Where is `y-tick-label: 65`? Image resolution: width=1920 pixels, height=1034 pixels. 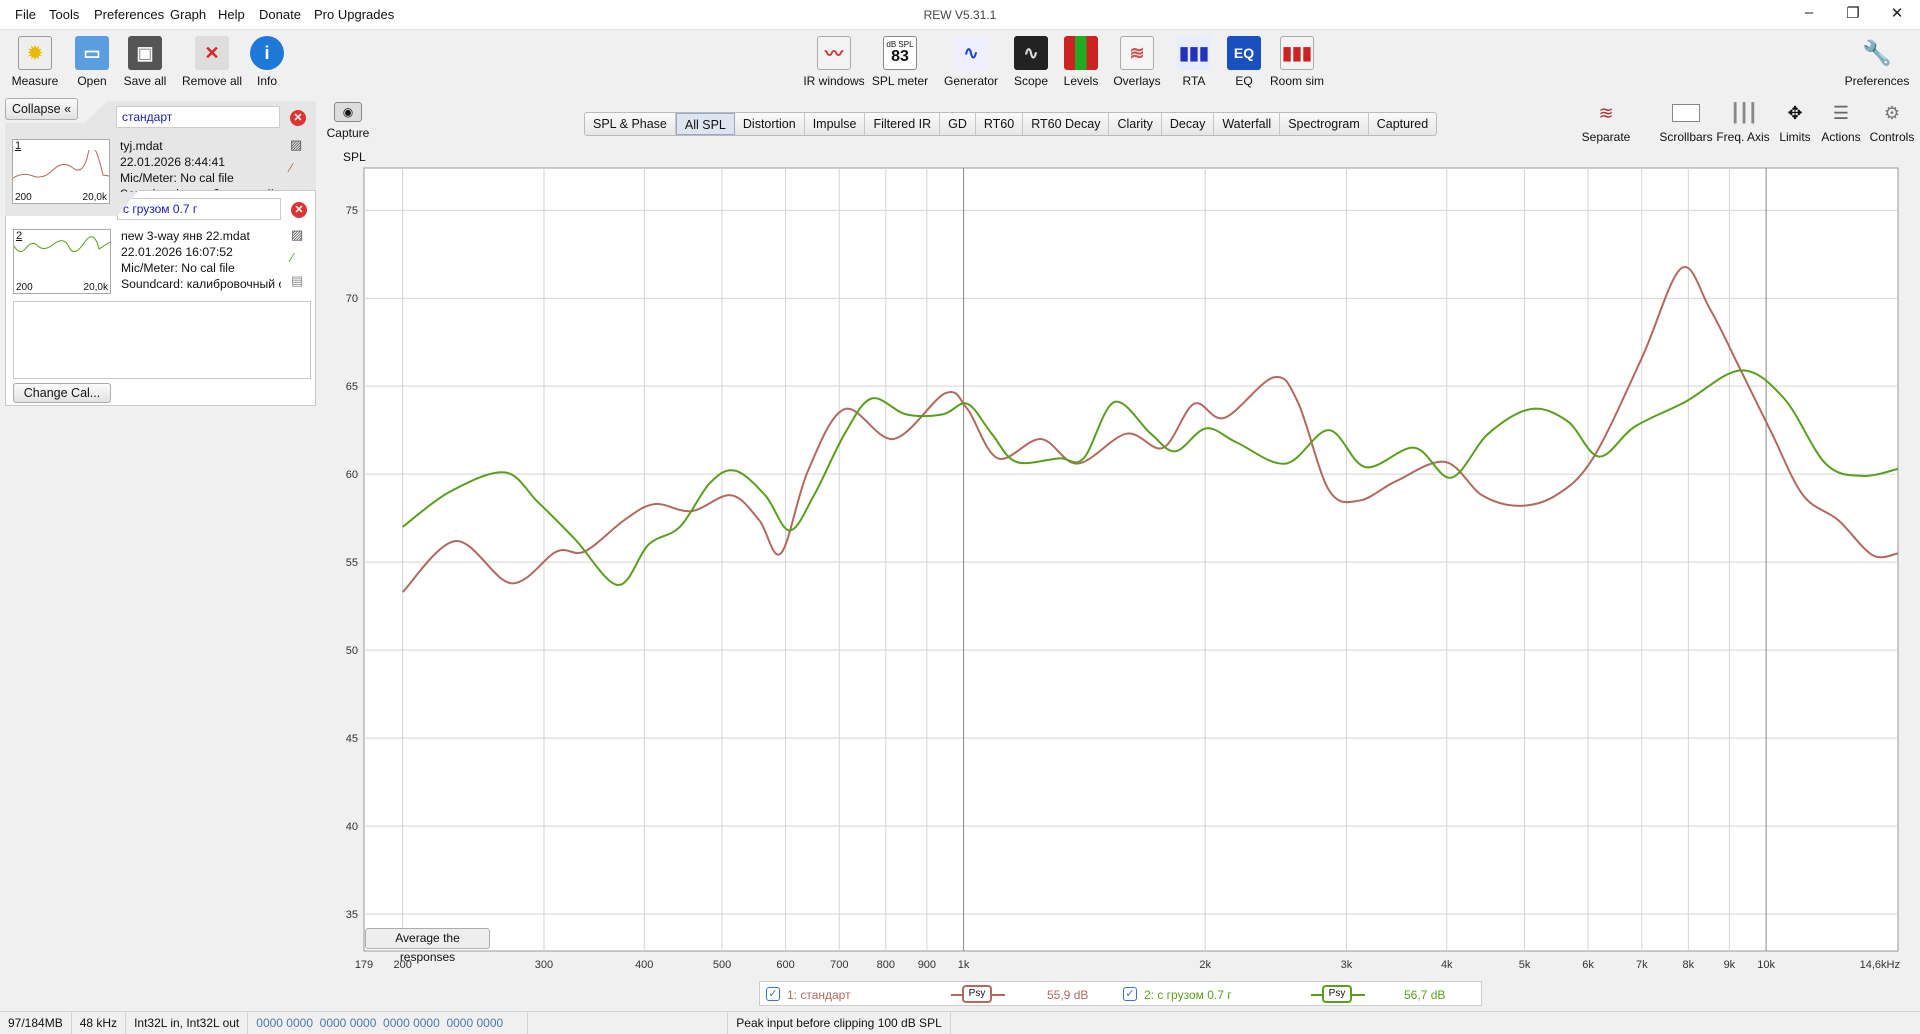 y-tick-label: 65 is located at coordinates (352, 387).